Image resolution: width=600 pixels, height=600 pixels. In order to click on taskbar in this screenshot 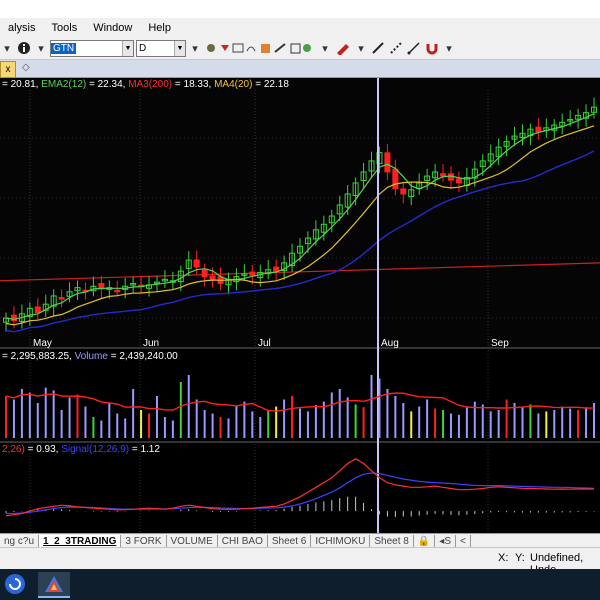, I will do `click(300, 584)`.